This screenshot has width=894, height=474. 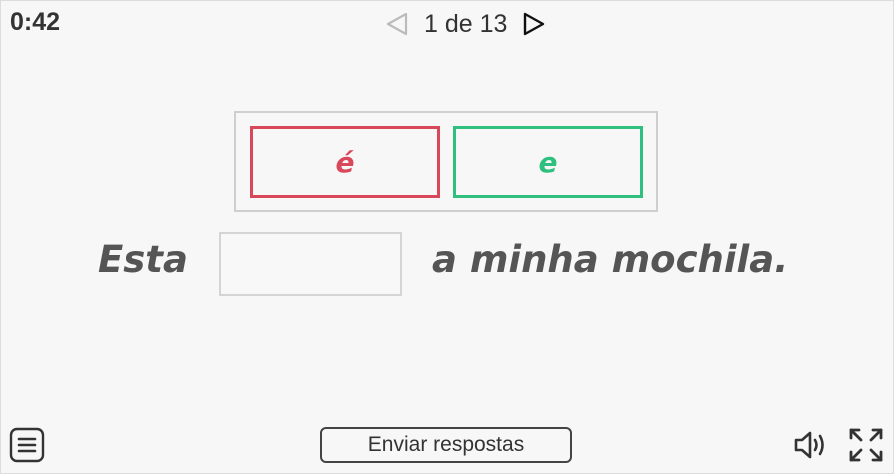 I want to click on answer-tile-e-acute: é, so click(x=345, y=162).